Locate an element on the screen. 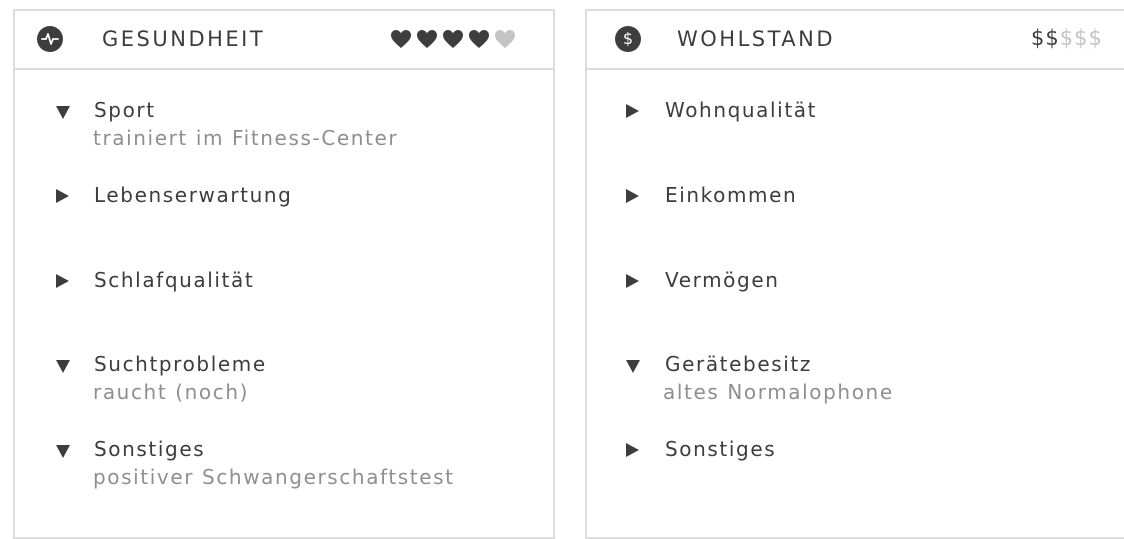  health-panel-header: GESUNDHEIT is located at coordinates (284, 40).